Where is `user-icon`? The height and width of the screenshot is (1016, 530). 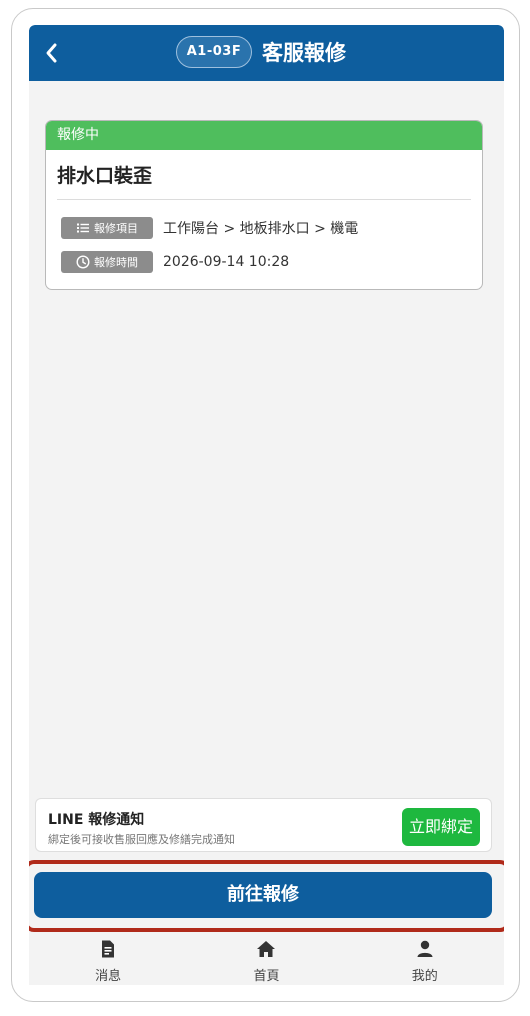
user-icon is located at coordinates (425, 948).